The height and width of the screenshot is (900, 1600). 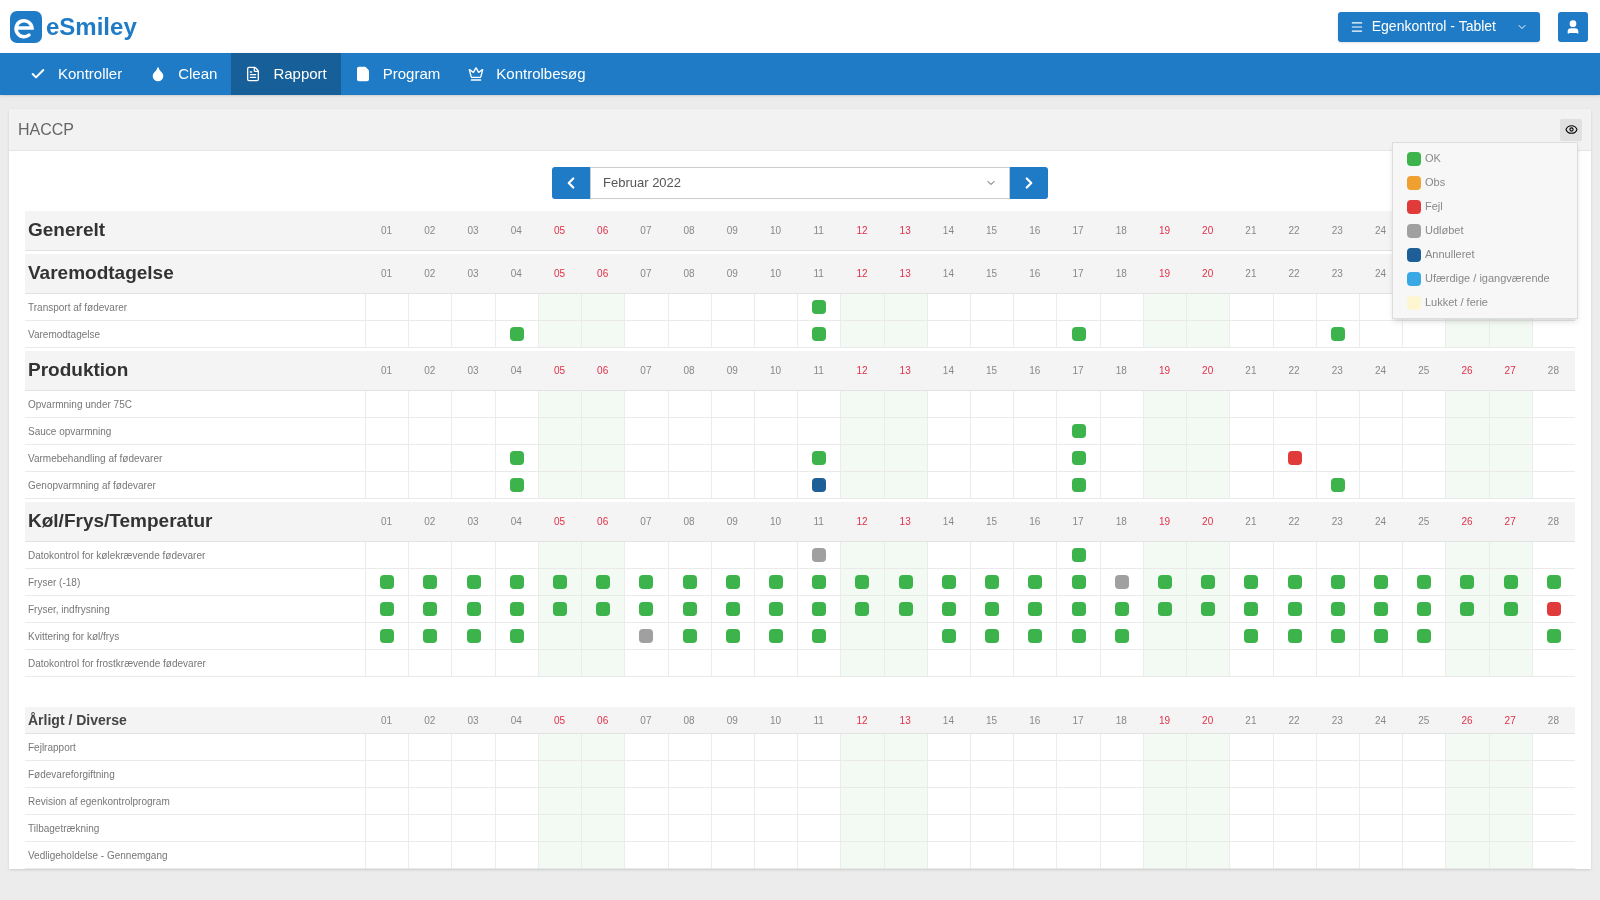 I want to click on day-number: 21, so click(x=1251, y=274).